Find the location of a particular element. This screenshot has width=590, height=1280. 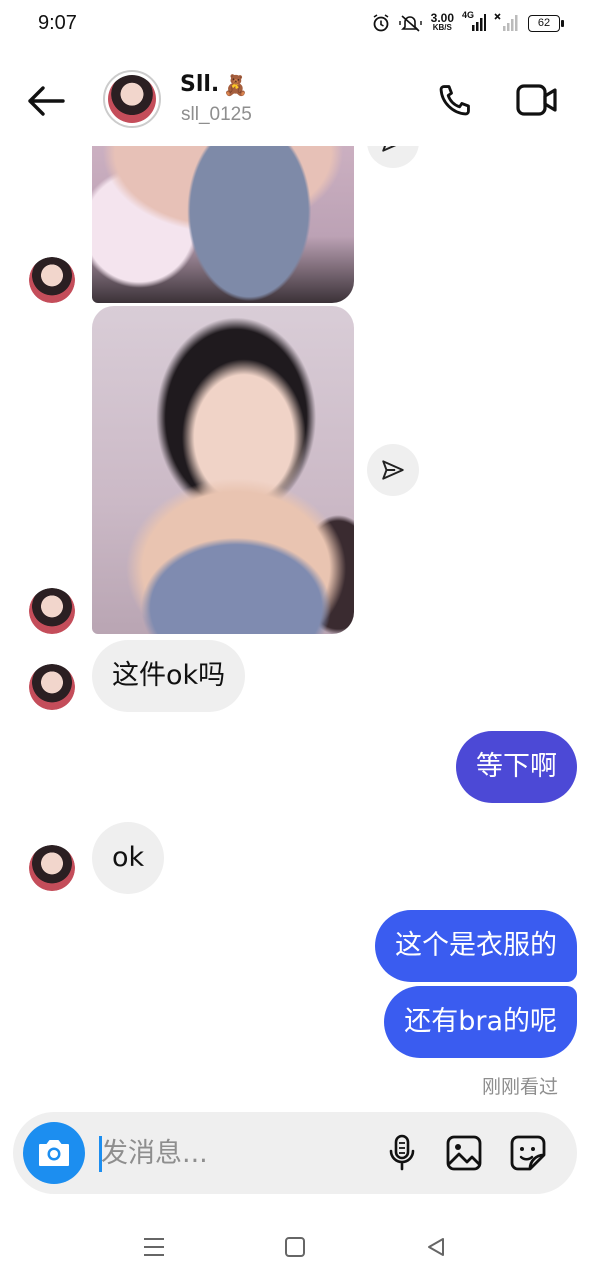

gallery-button is located at coordinates (464, 1153).